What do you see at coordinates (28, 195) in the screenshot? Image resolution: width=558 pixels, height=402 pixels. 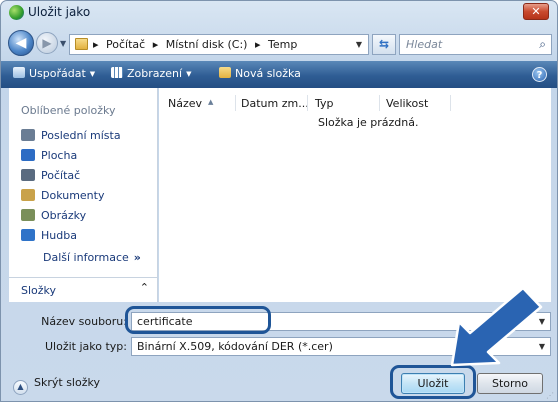 I see `documents-icon` at bounding box center [28, 195].